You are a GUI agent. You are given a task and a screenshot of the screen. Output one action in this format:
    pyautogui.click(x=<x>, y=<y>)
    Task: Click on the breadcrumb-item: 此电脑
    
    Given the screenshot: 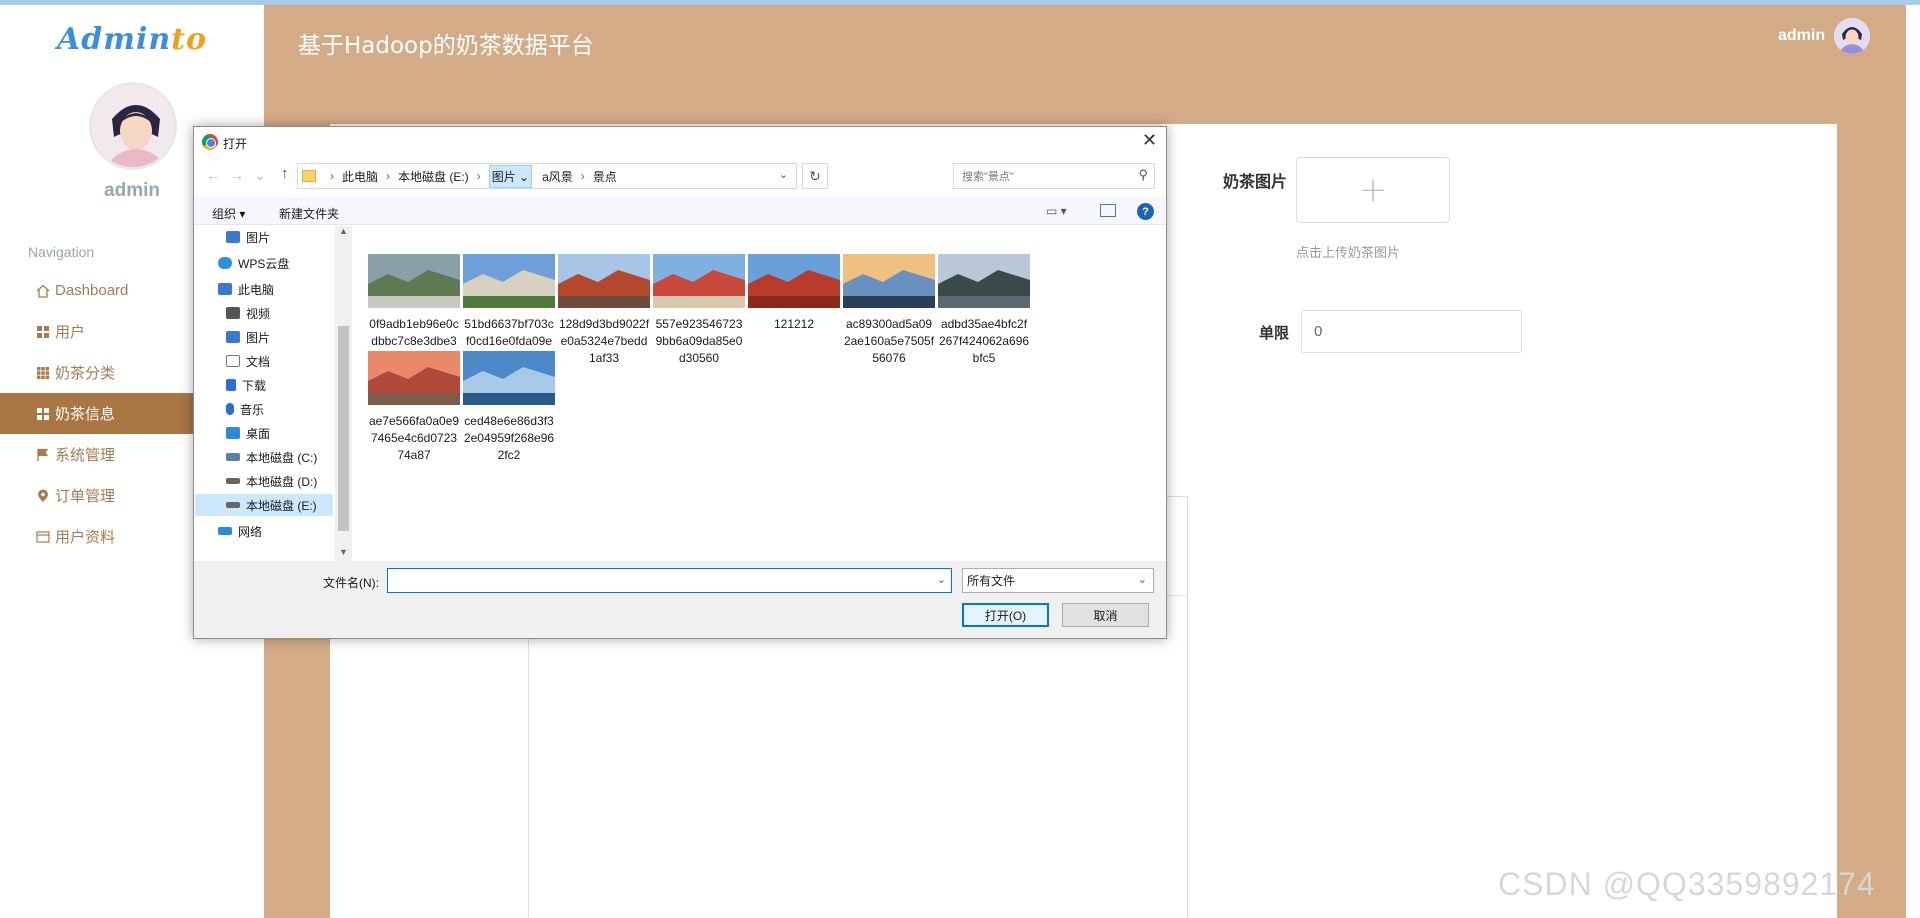 What is the action you would take?
    pyautogui.click(x=360, y=176)
    